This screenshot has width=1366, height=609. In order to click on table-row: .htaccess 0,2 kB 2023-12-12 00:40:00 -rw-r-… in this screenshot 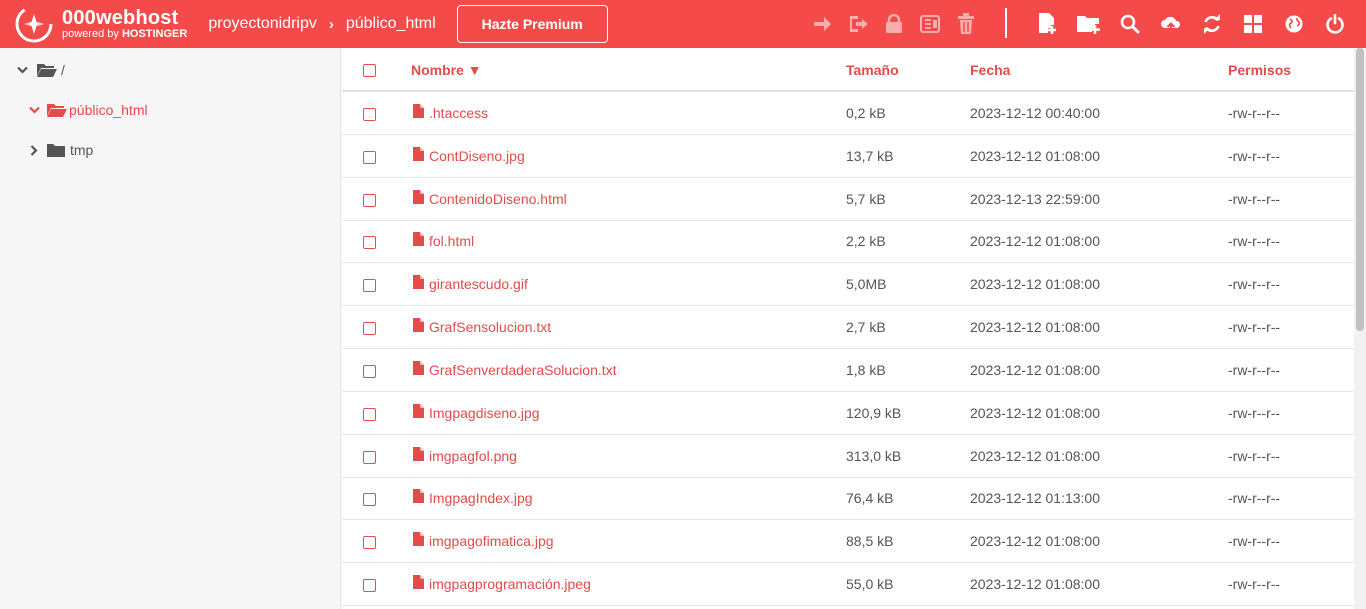, I will do `click(848, 113)`.